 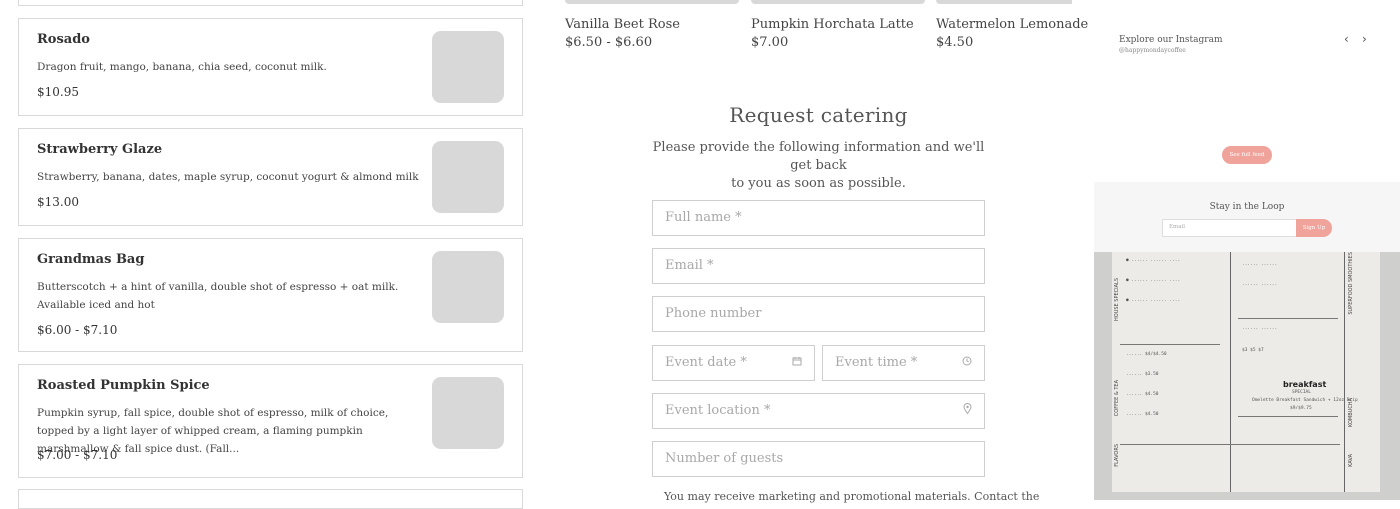 I want to click on menu-board-side-label: COFFEE & TEA, so click(x=1117, y=398).